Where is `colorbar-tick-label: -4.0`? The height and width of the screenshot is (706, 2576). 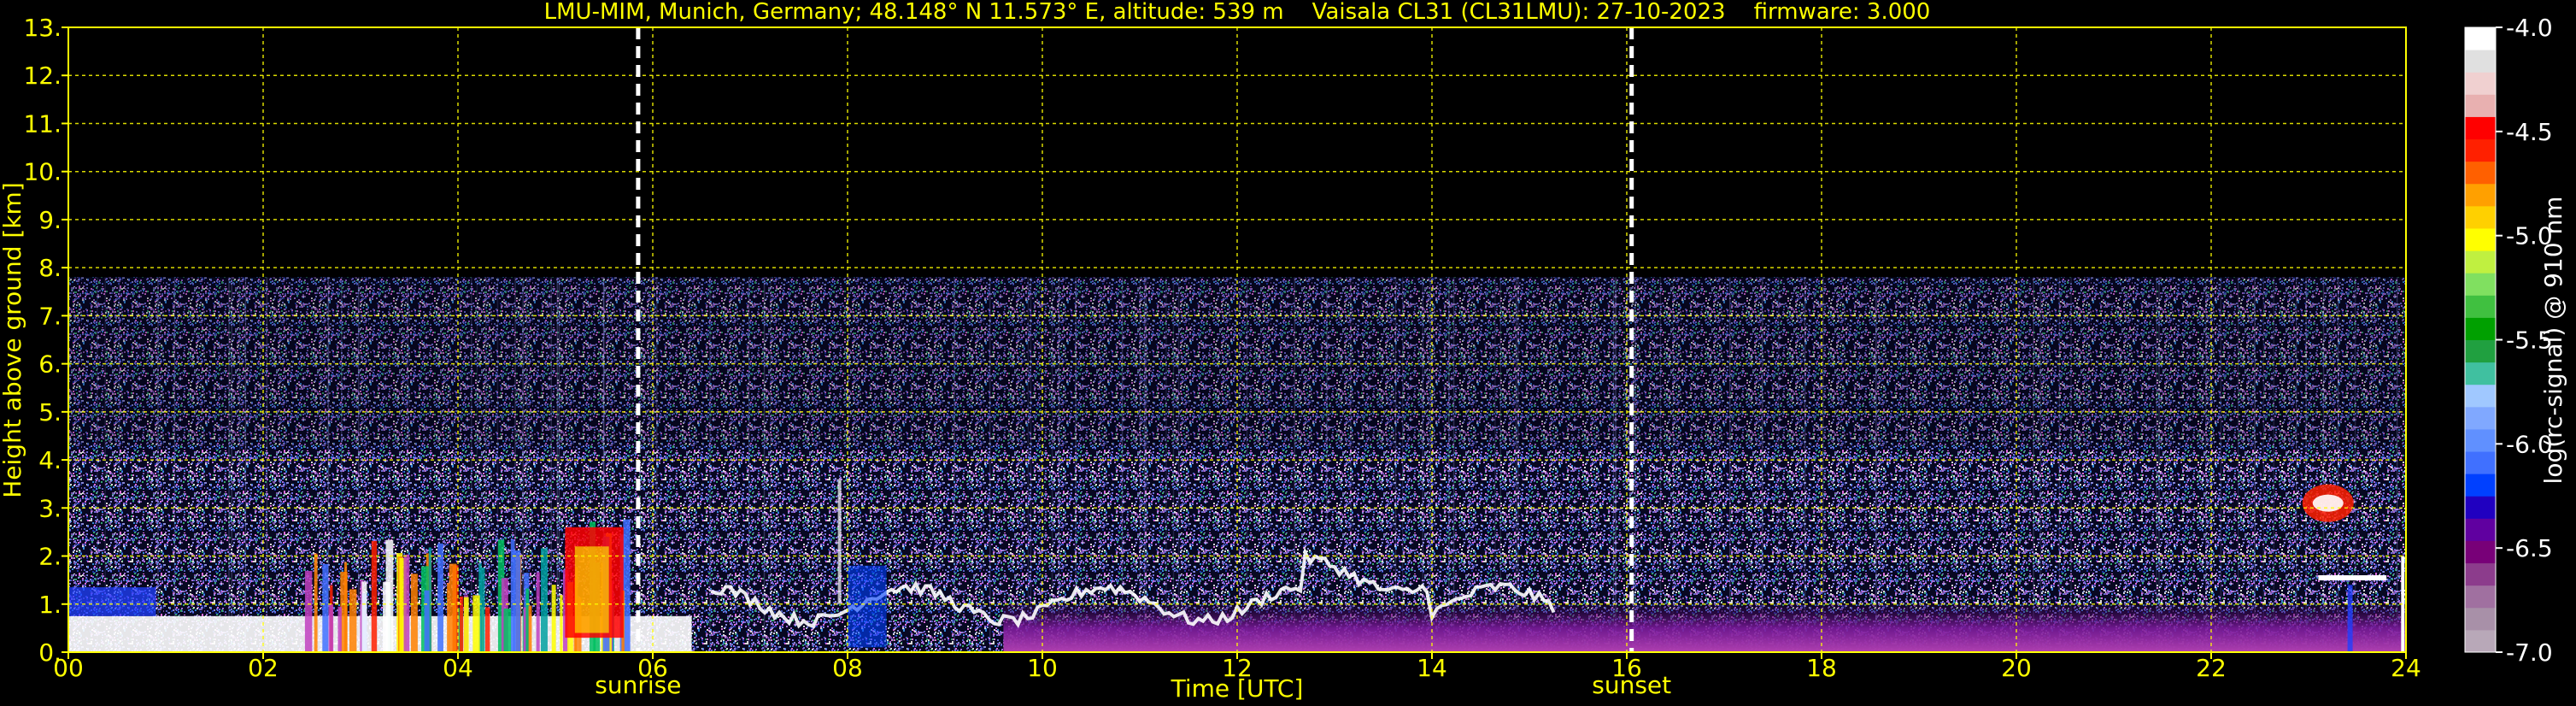 colorbar-tick-label: -4.0 is located at coordinates (2529, 28).